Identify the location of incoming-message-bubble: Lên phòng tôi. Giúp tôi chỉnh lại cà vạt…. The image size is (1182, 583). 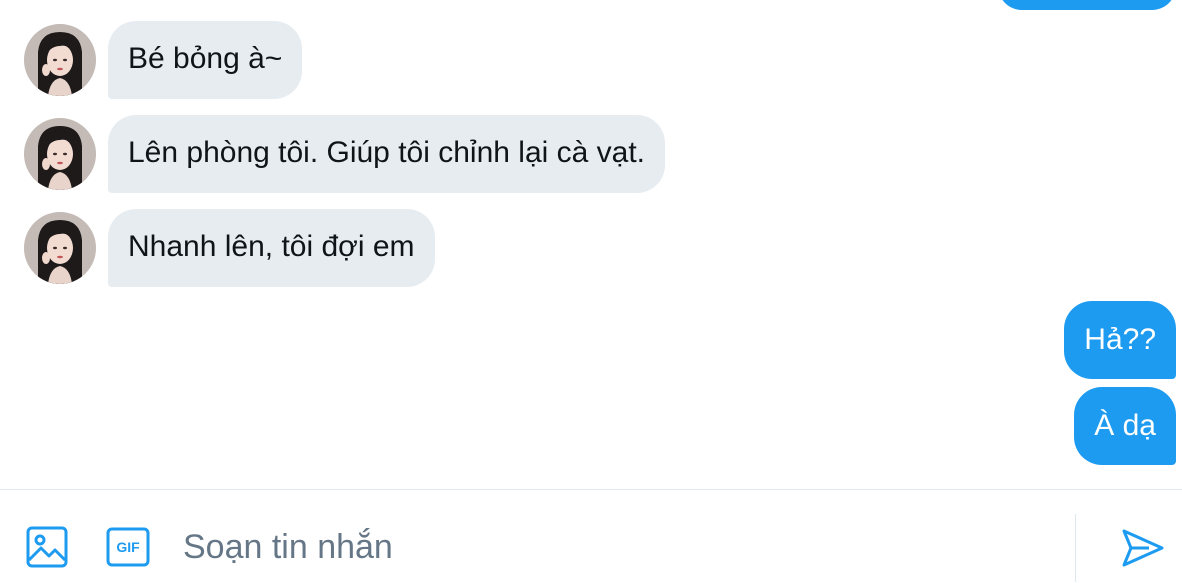
(387, 154).